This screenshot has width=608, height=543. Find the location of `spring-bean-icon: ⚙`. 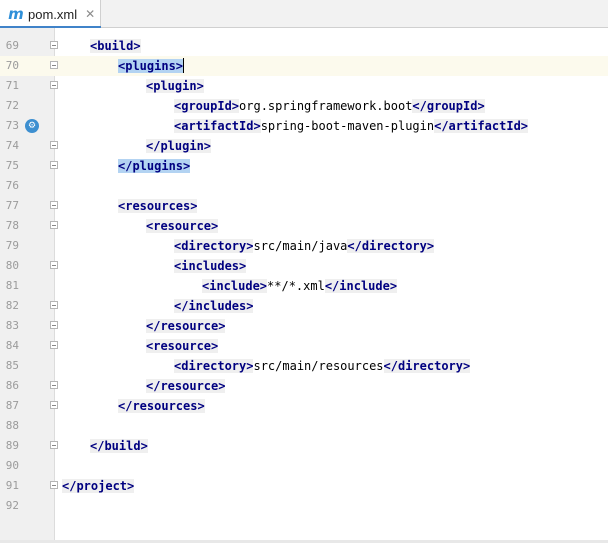

spring-bean-icon: ⚙ is located at coordinates (32, 126).